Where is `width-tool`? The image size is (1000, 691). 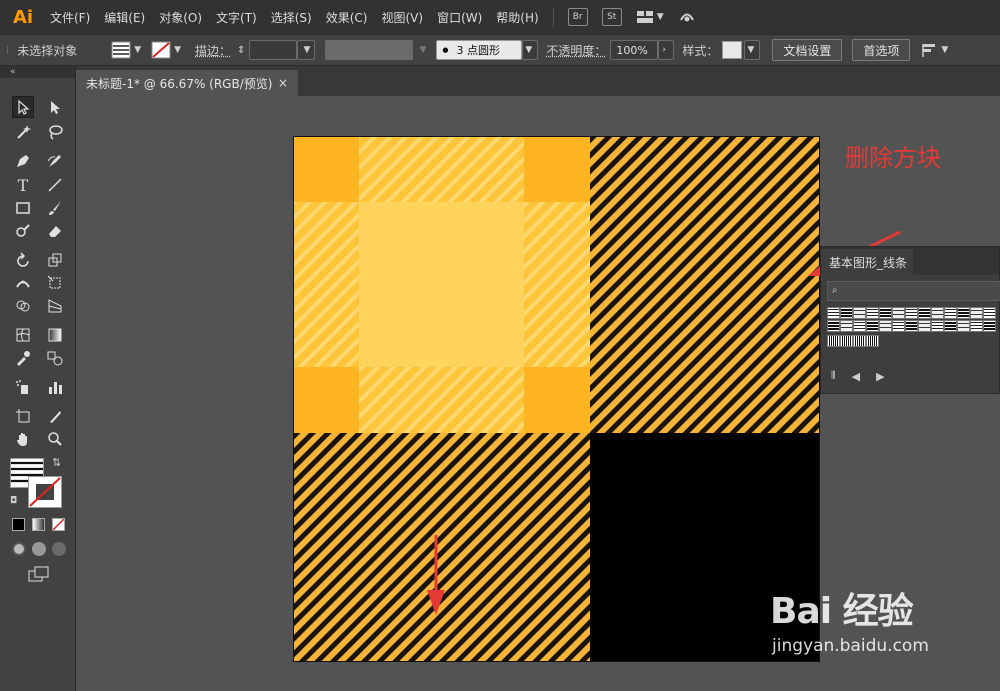 width-tool is located at coordinates (23, 283).